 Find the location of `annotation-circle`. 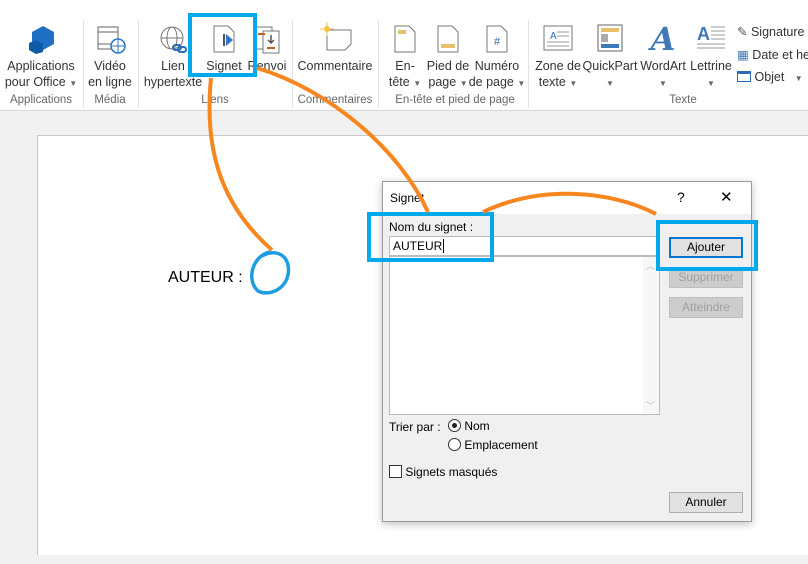

annotation-circle is located at coordinates (270, 272).